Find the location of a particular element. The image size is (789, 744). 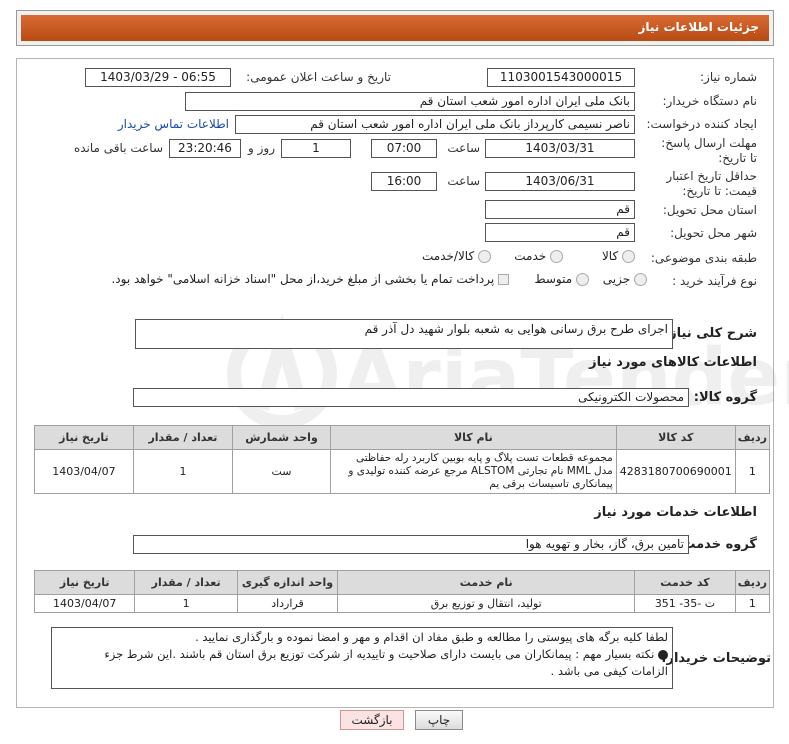

table-cell: 4283180700690001 is located at coordinates (675, 471).